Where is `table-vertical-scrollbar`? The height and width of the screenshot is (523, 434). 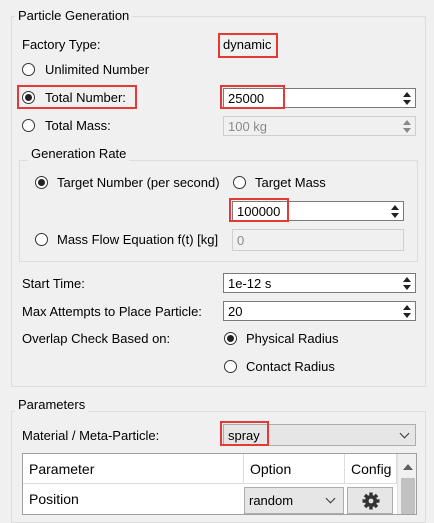 table-vertical-scrollbar is located at coordinates (406, 484).